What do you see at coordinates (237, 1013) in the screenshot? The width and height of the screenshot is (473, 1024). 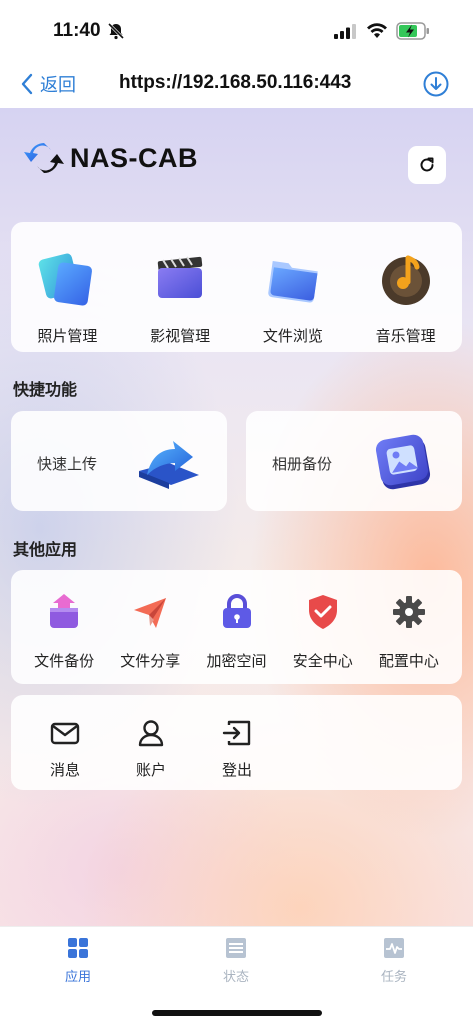 I see `home-indicator` at bounding box center [237, 1013].